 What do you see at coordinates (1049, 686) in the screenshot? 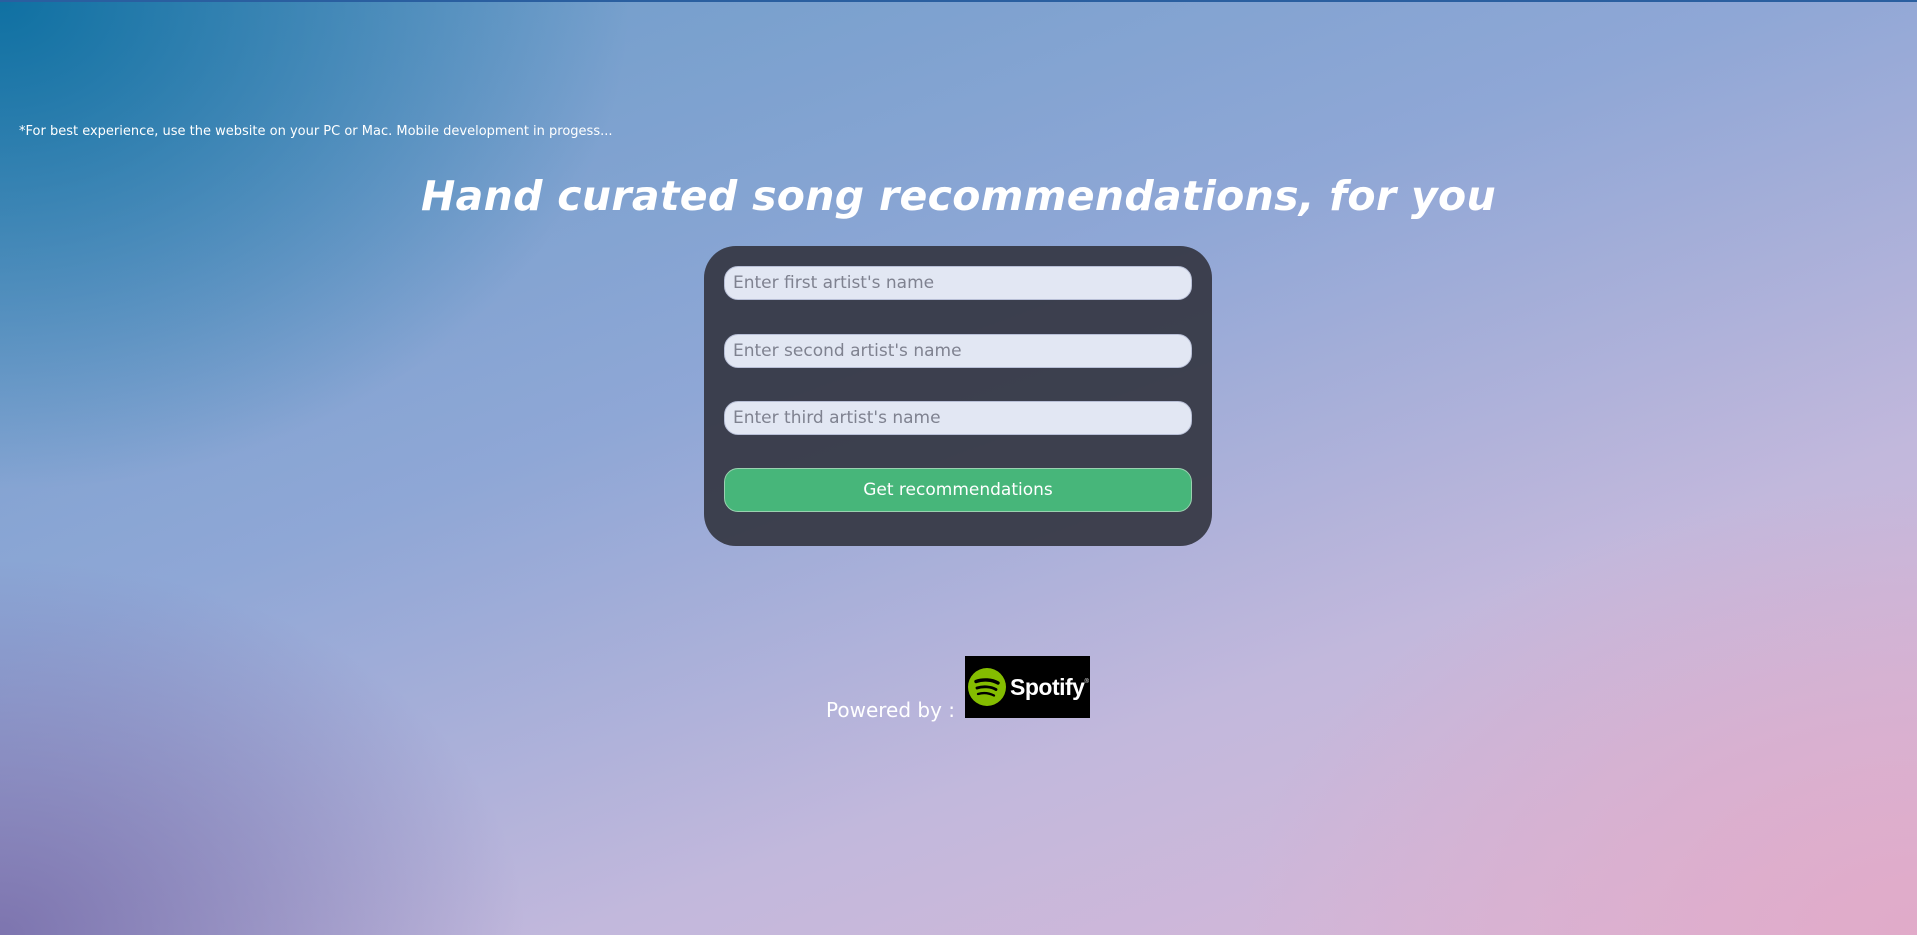
I see `spotify-wordmark: Spotify®` at bounding box center [1049, 686].